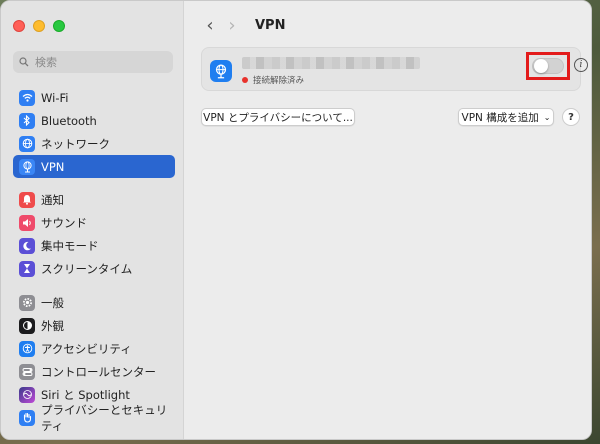 This screenshot has width=600, height=444. Describe the element at coordinates (70, 245) in the screenshot. I see `sidebar-item-label: 集中モード` at that location.